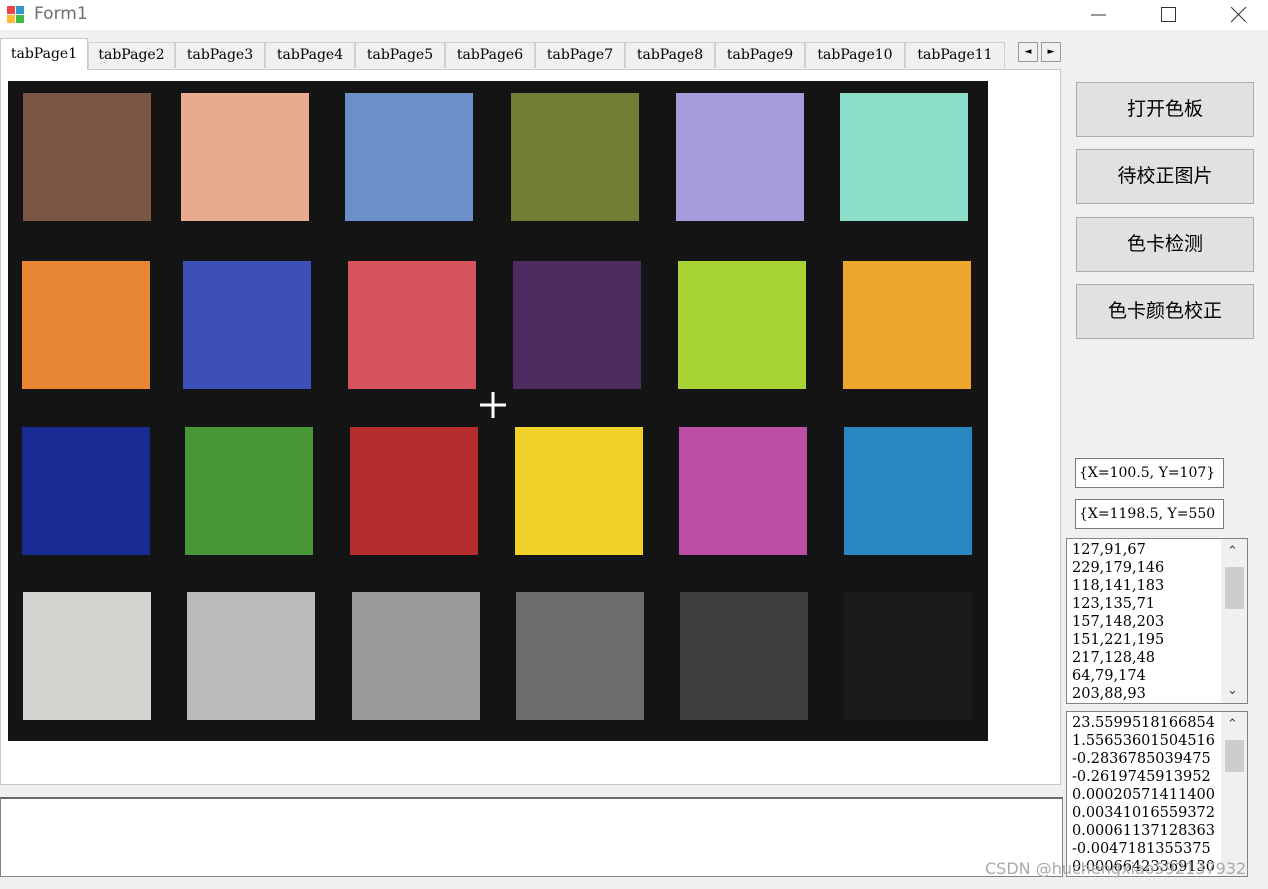 The height and width of the screenshot is (889, 1268). I want to click on list-item: 118,141,183, so click(1147, 586).